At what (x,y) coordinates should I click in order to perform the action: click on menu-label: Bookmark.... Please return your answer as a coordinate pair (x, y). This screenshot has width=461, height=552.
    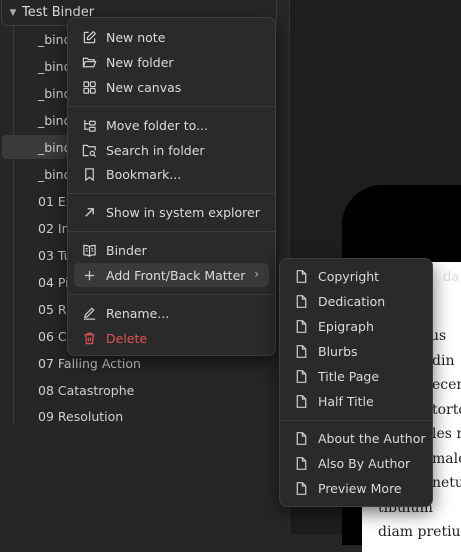
    Looking at the image, I should click on (144, 174).